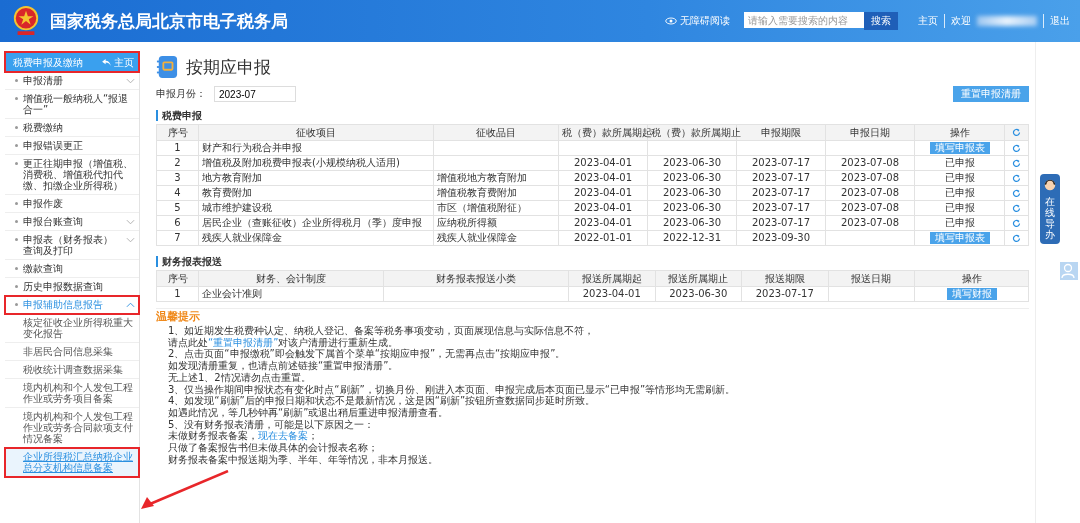 The height and width of the screenshot is (523, 1080). Describe the element at coordinates (381, 331) in the screenshot. I see `tip-line: 1、如近期发生税费种认定、纳税人登记、备案等税务事项变动，页面展现信息与实际信息不符，` at that location.